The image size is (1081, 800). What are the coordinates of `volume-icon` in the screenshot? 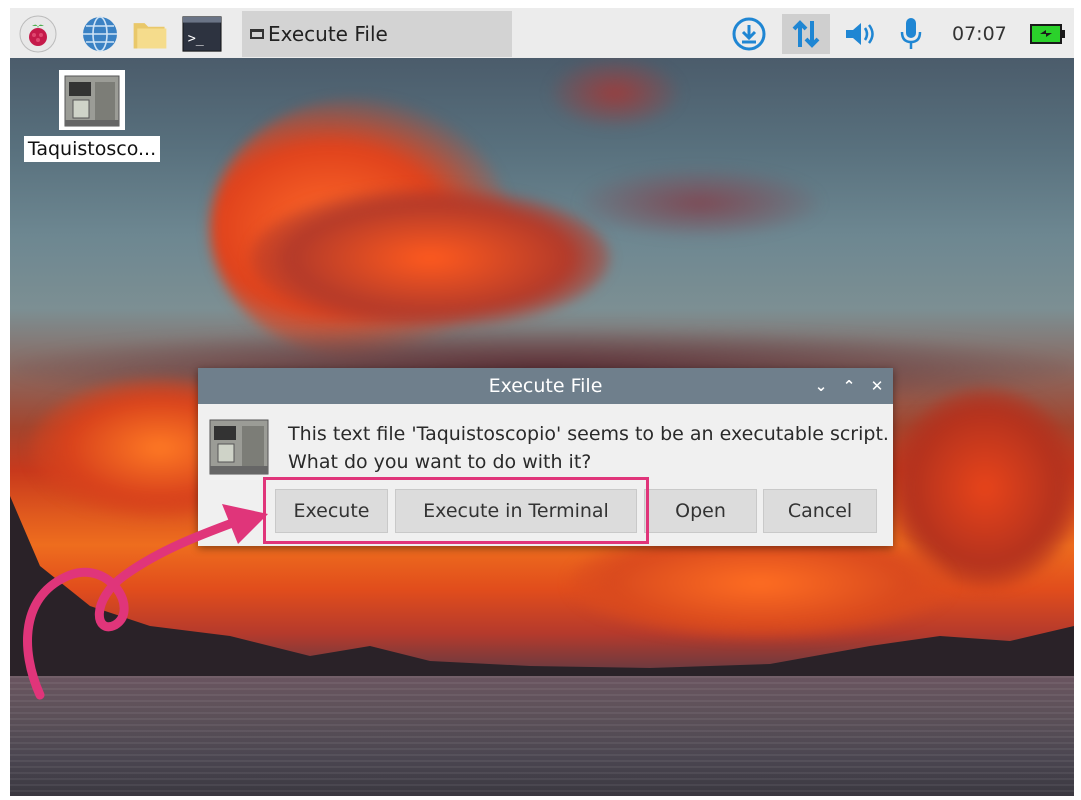 It's located at (860, 34).